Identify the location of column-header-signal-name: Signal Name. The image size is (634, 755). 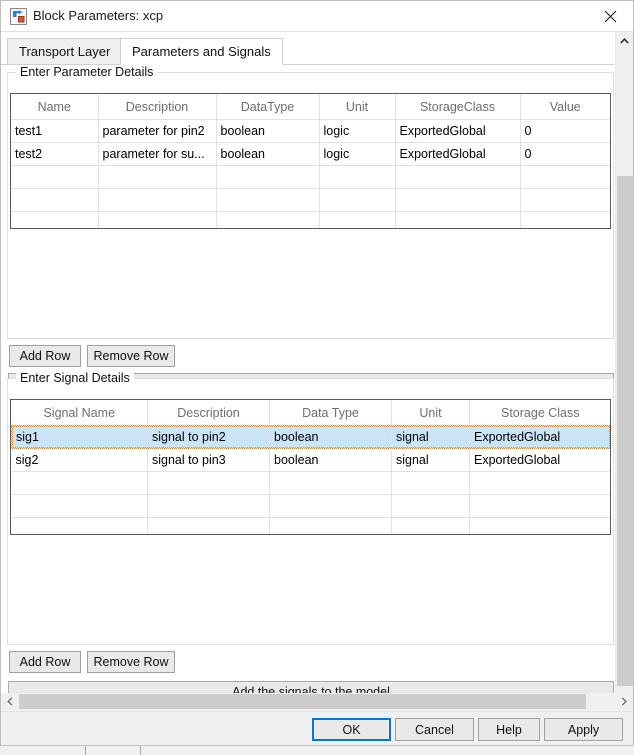
(79, 413).